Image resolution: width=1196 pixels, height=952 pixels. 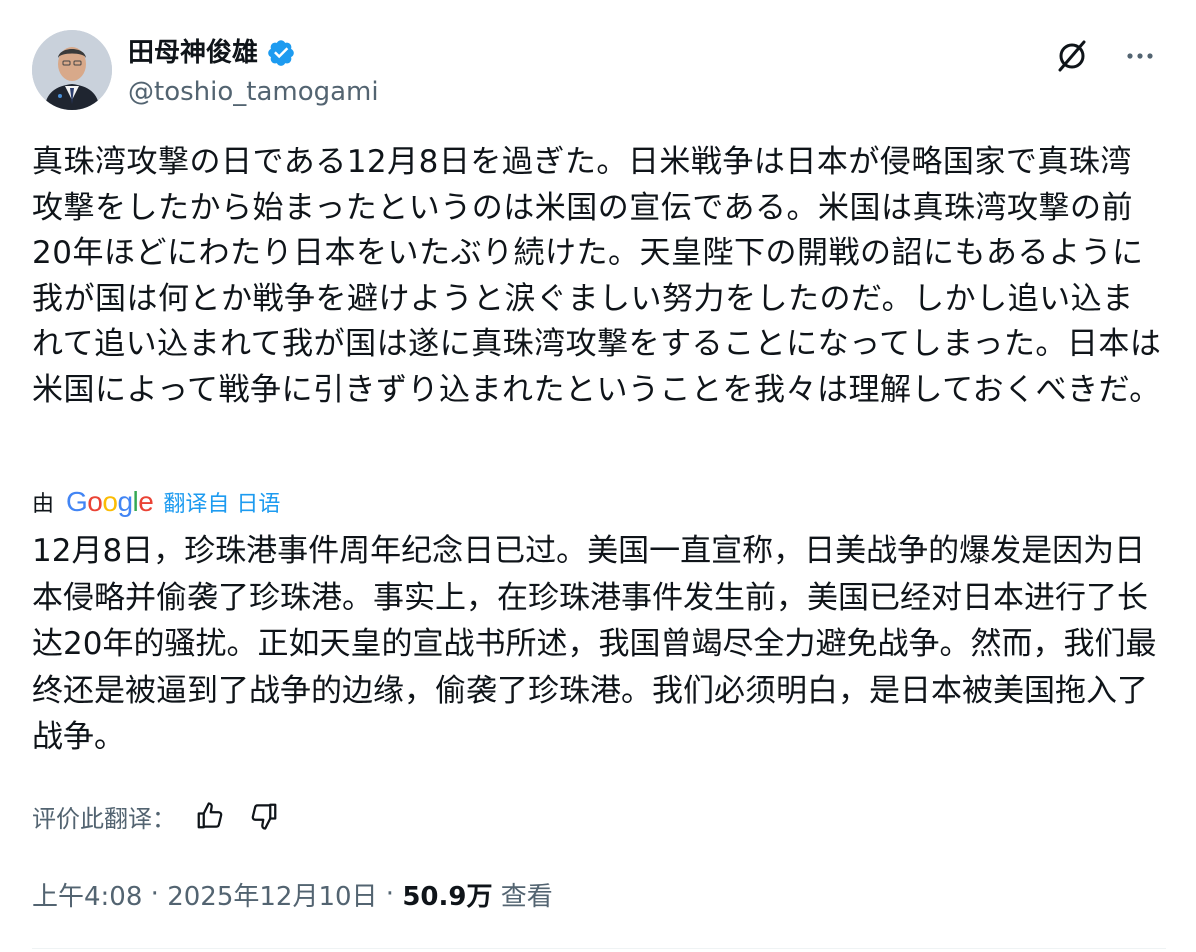 What do you see at coordinates (110, 501) in the screenshot?
I see `google-logo: Google` at bounding box center [110, 501].